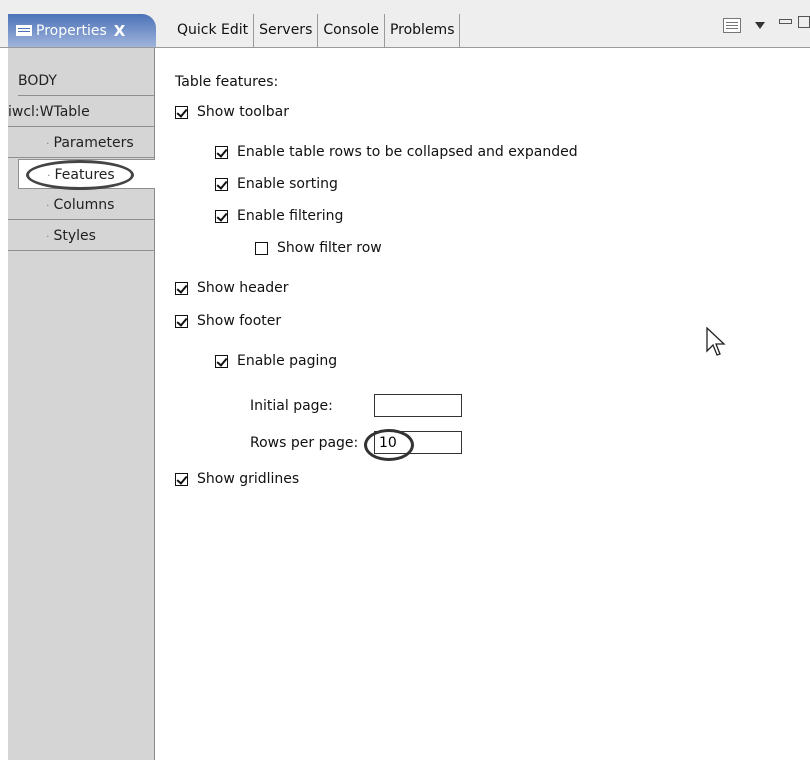  Describe the element at coordinates (74, 236) in the screenshot. I see `sidebar-item-label: Styles` at that location.